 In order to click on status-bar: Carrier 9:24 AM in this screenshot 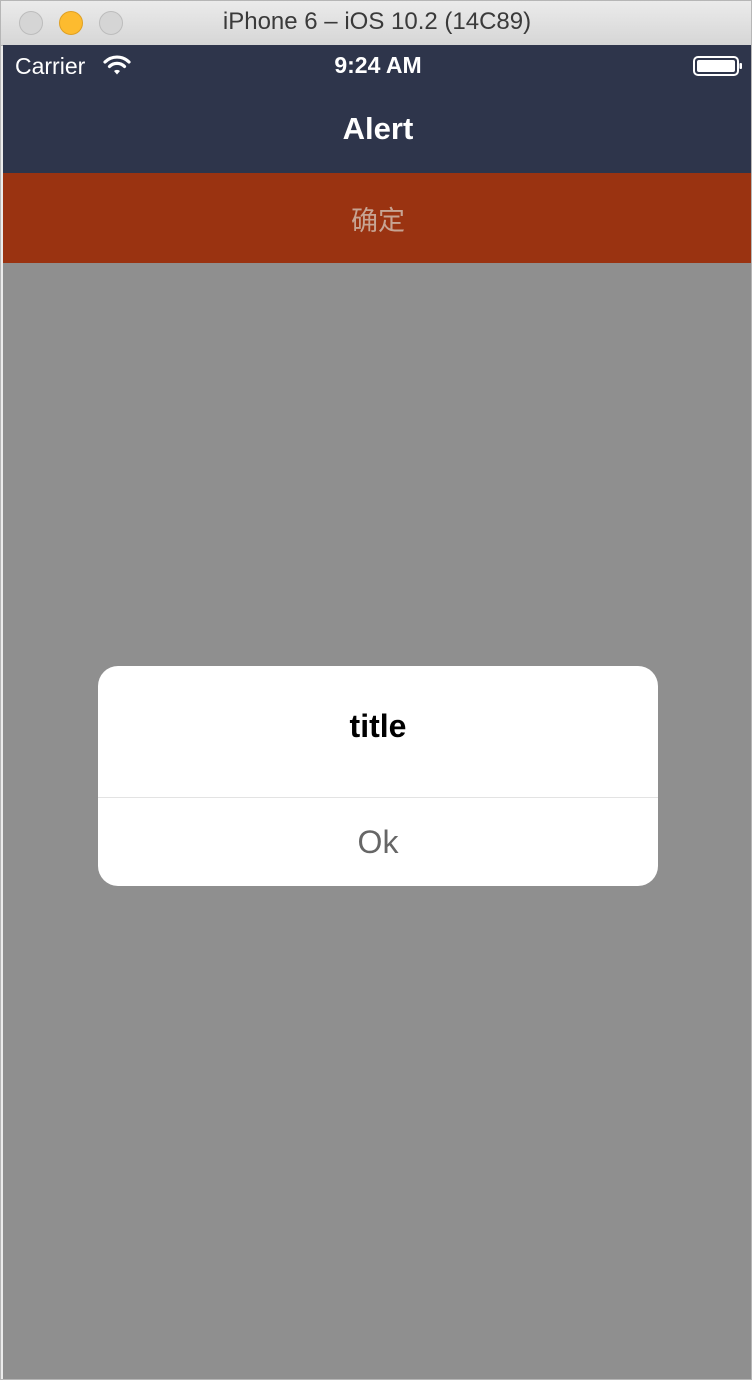, I will do `click(377, 66)`.